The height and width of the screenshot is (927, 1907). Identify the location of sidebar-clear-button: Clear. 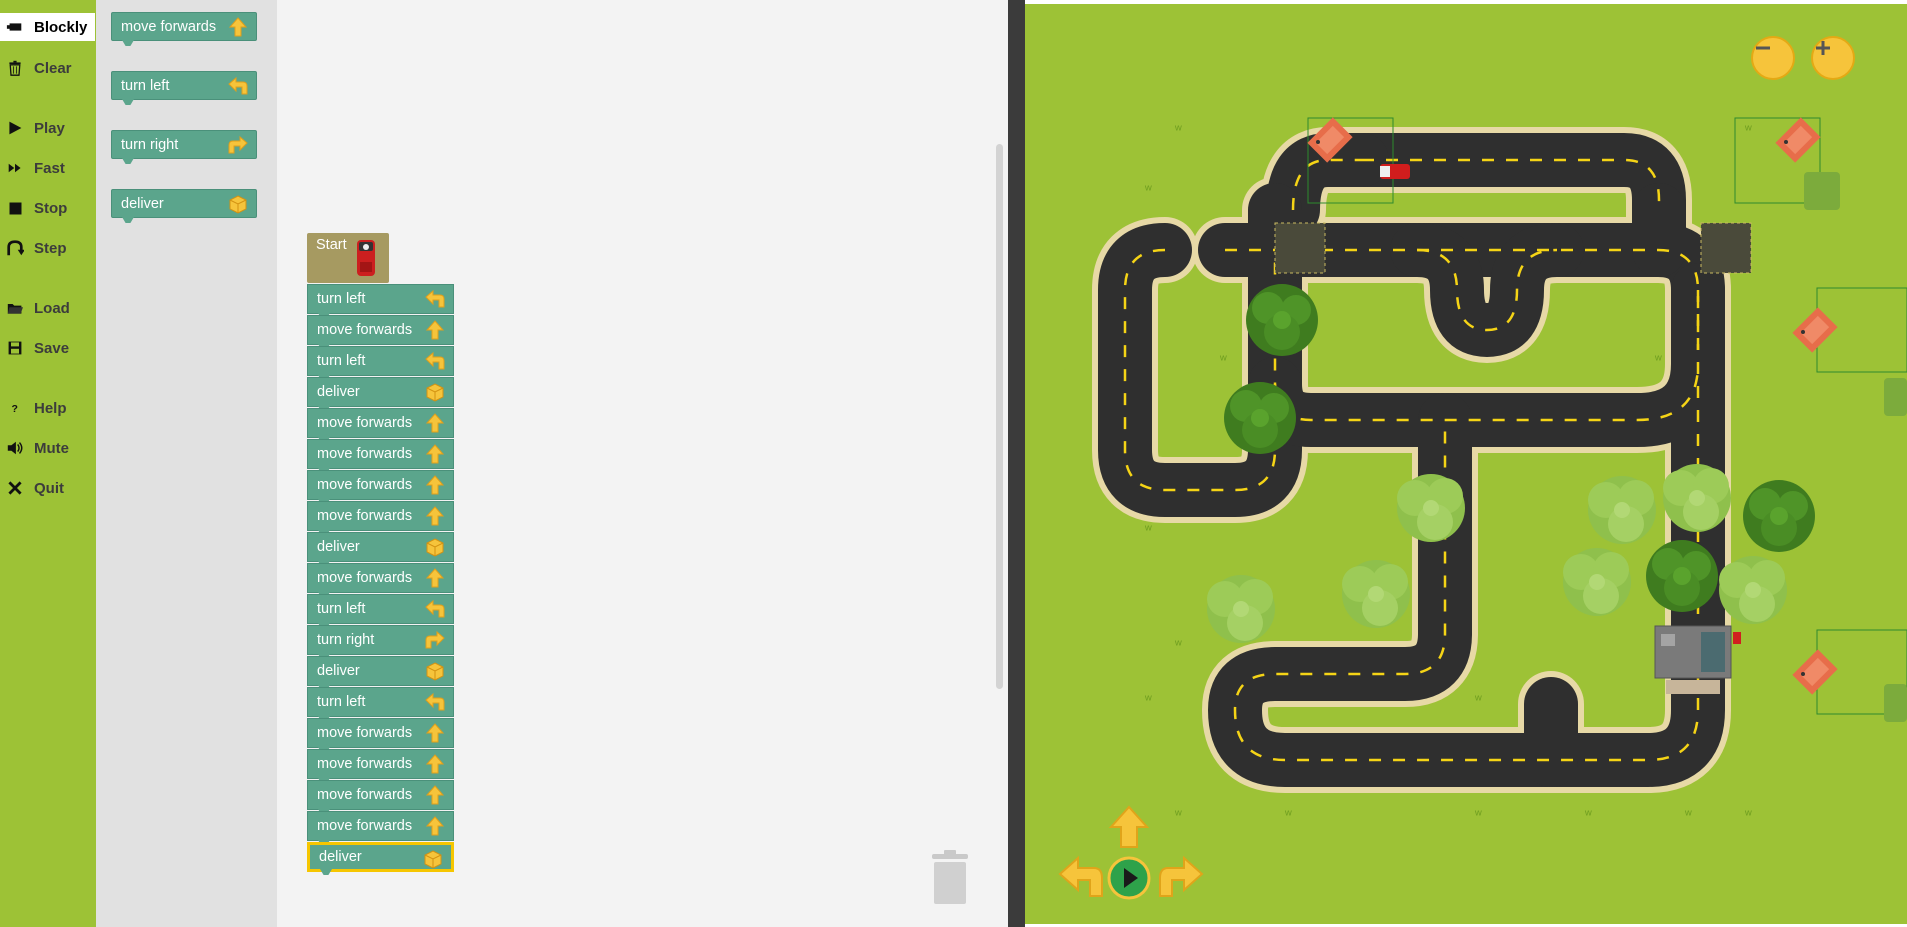
(48, 68).